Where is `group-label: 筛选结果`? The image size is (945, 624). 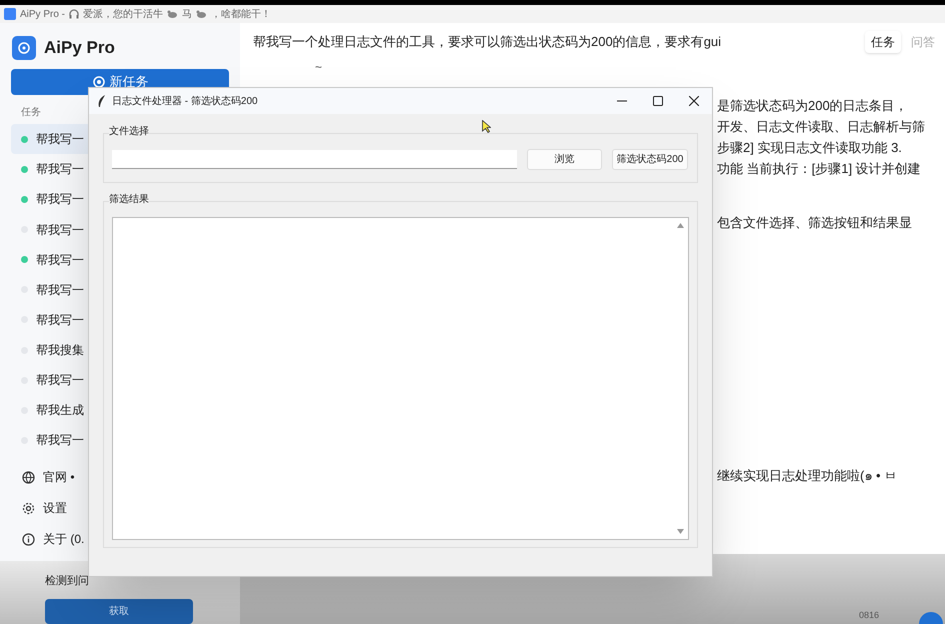
group-label: 筛选结果 is located at coordinates (129, 200).